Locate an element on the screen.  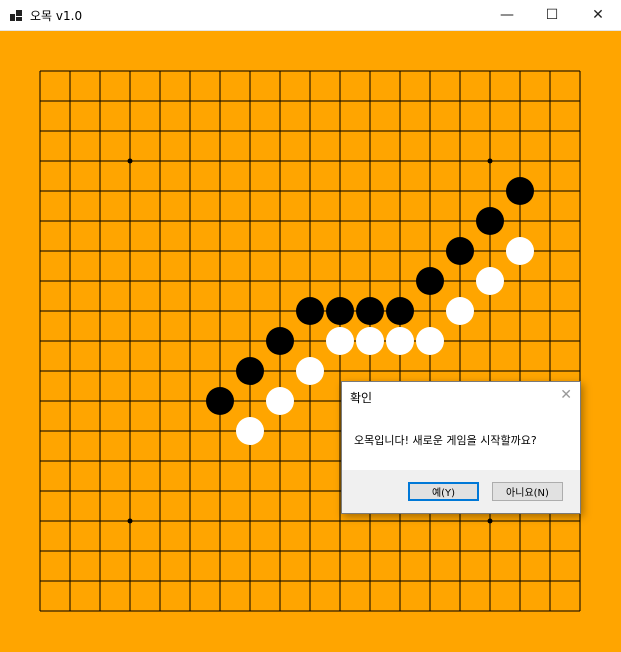
dialog-title: 확인 is located at coordinates (361, 398).